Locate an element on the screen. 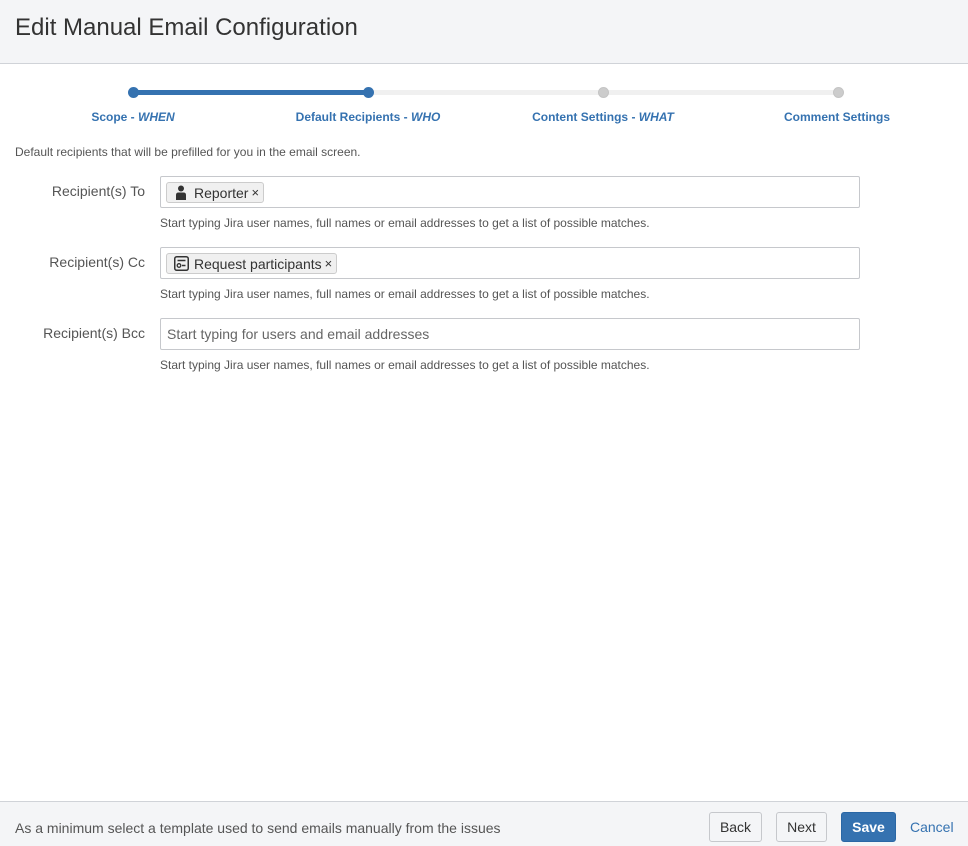 Image resolution: width=968 pixels, height=846 pixels. step-label-text: Scope - is located at coordinates (115, 117).